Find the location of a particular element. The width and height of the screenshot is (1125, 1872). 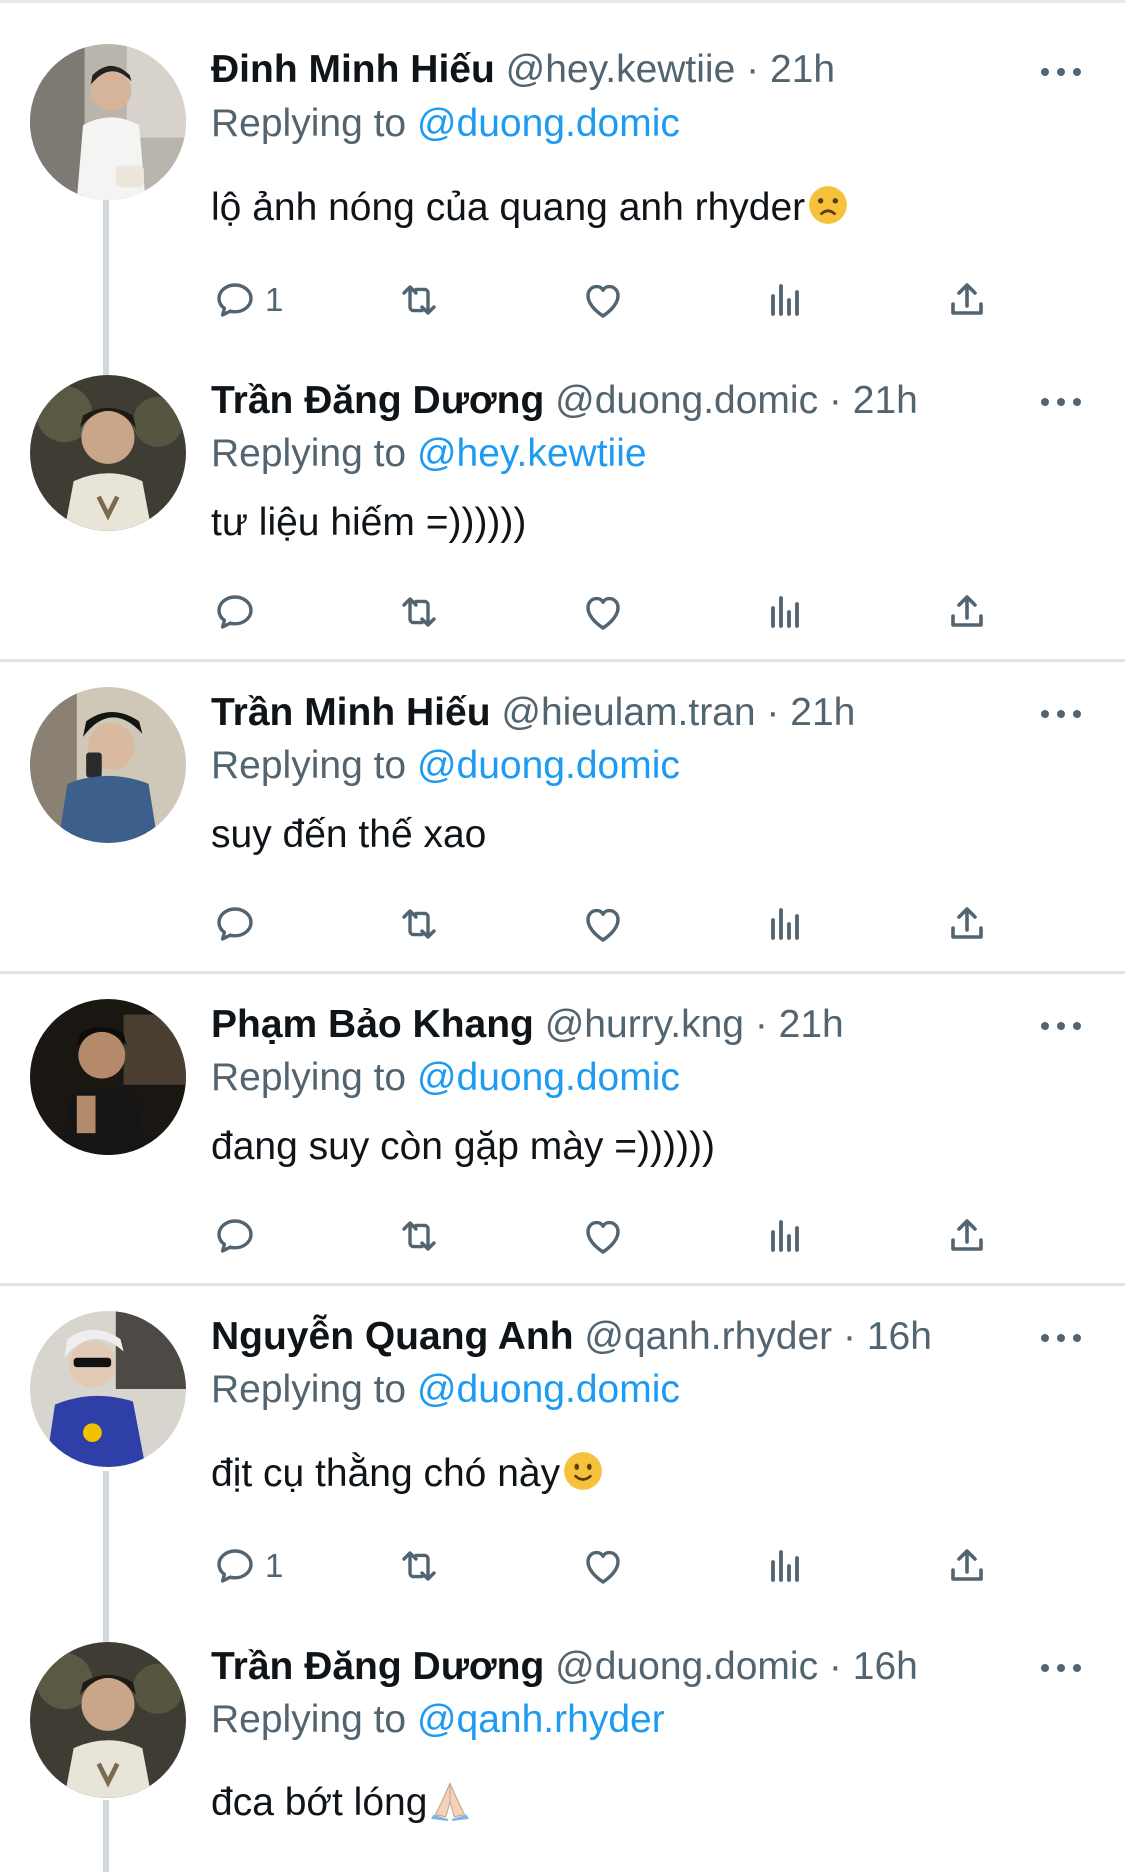

replying-mention: @qanh.rhyder is located at coordinates (541, 1719).